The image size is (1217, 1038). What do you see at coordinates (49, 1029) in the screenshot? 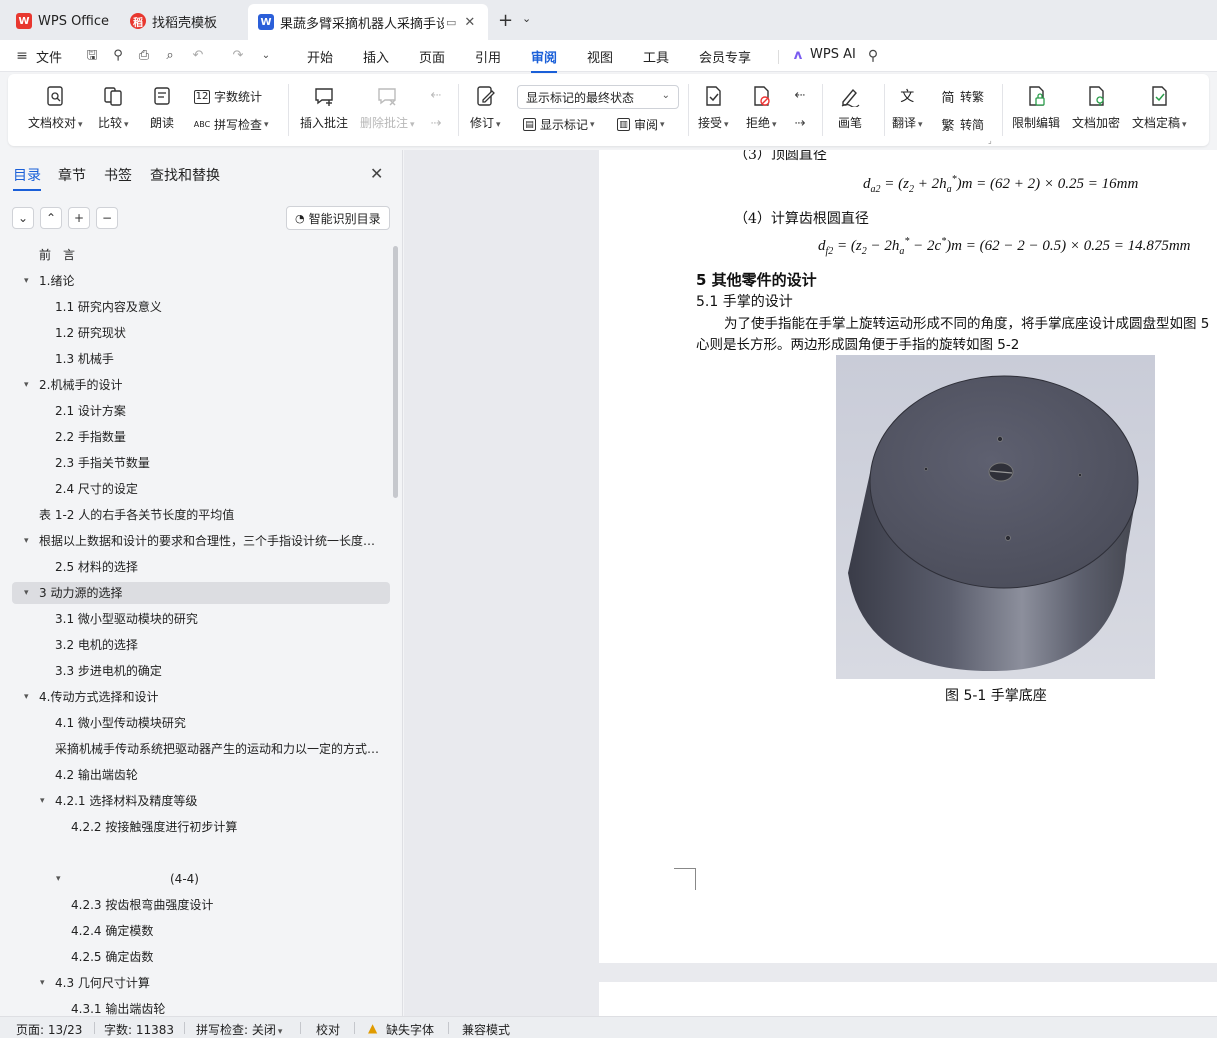
I see `page-indicator: 页面: 13/23` at bounding box center [49, 1029].